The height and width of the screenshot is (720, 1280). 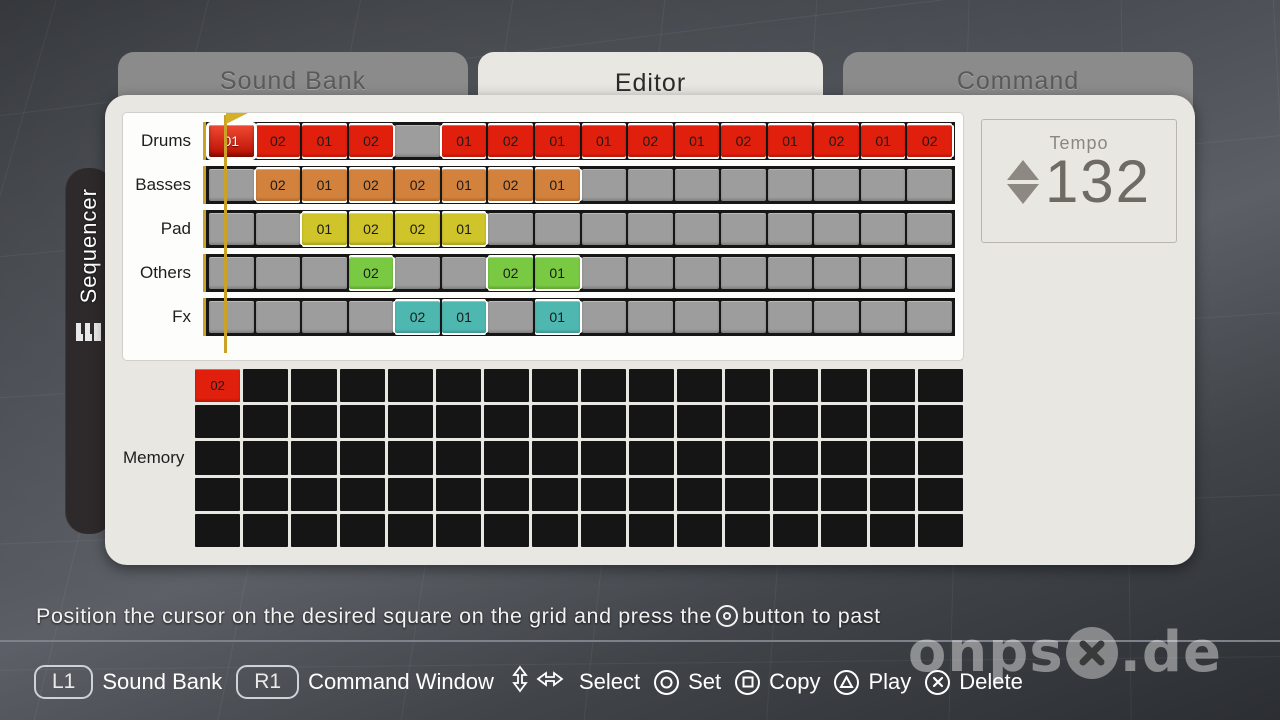 What do you see at coordinates (128, 682) in the screenshot?
I see `legend-item-sound-bank: L1 Sound Bank` at bounding box center [128, 682].